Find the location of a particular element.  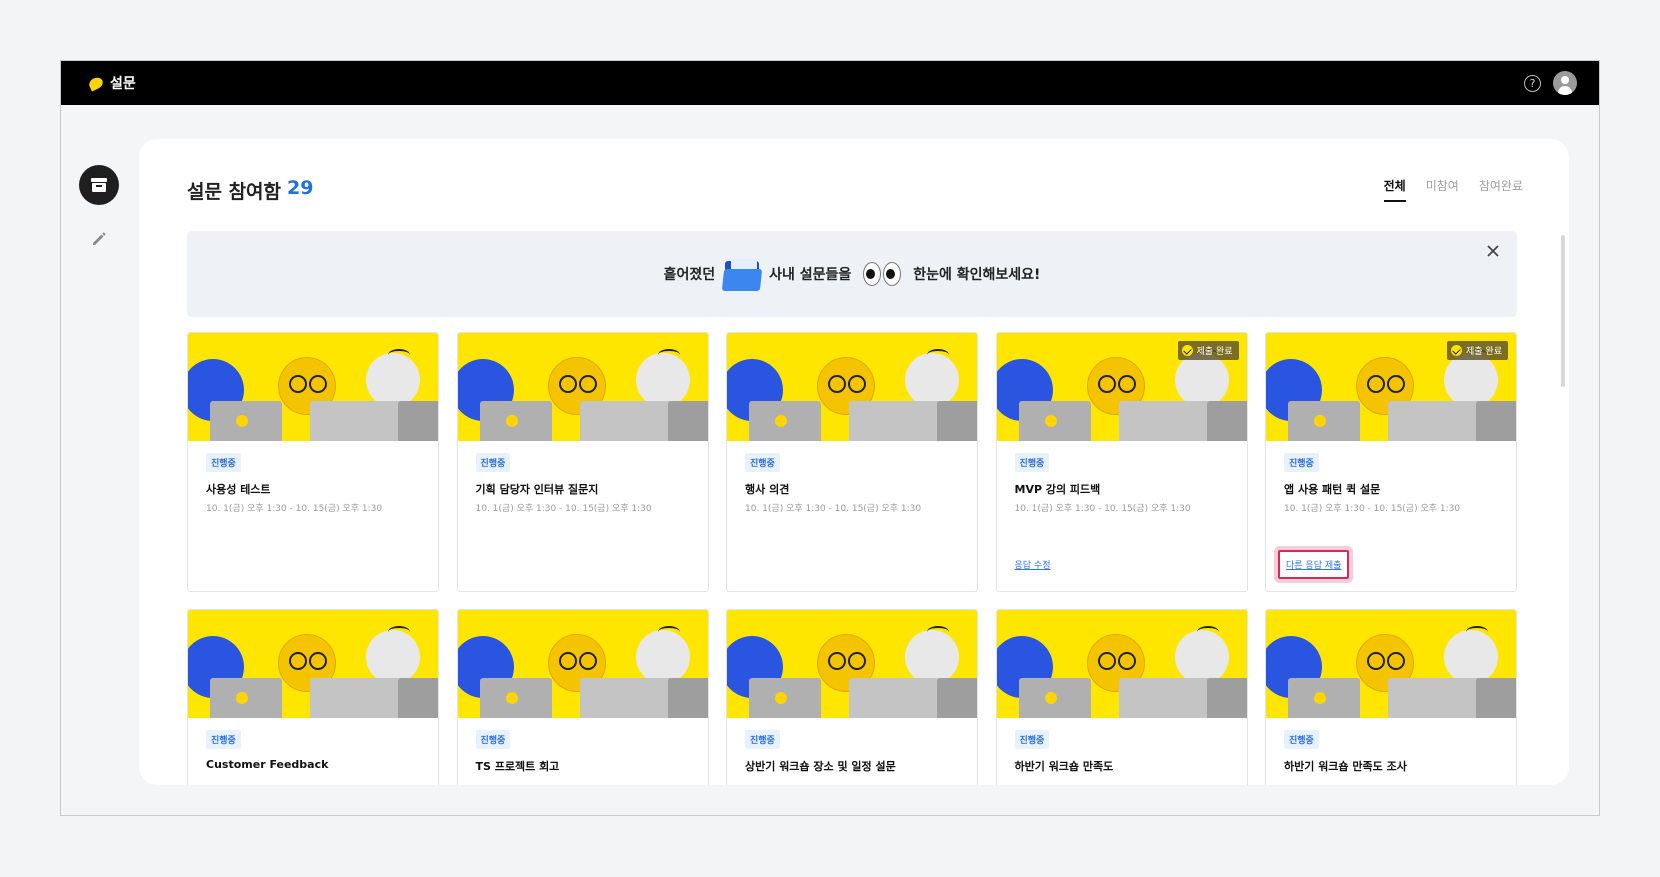

folder-icon is located at coordinates (742, 274).